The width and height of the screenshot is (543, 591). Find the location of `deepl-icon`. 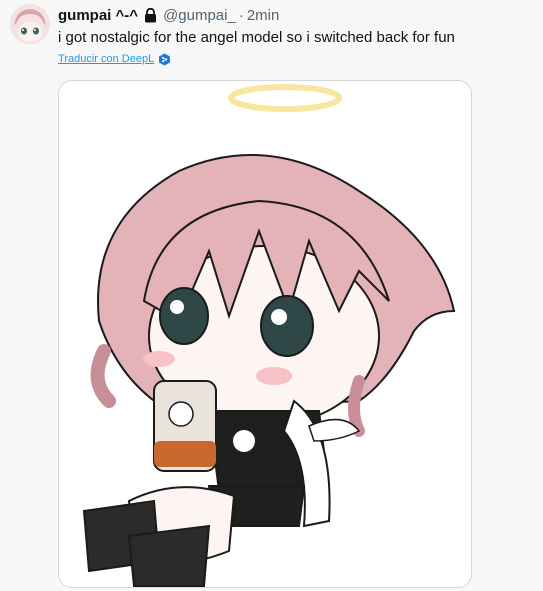

deepl-icon is located at coordinates (164, 59).